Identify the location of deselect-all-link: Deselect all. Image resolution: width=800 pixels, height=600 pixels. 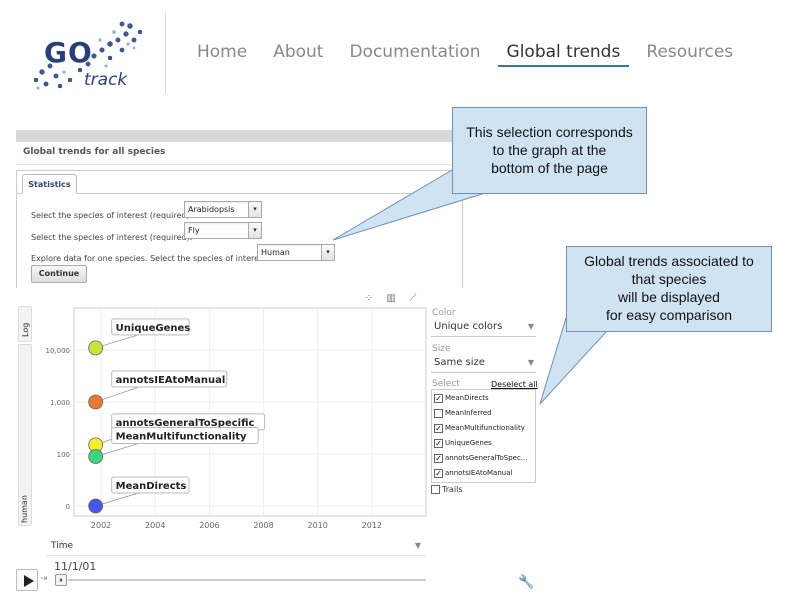
(514, 384).